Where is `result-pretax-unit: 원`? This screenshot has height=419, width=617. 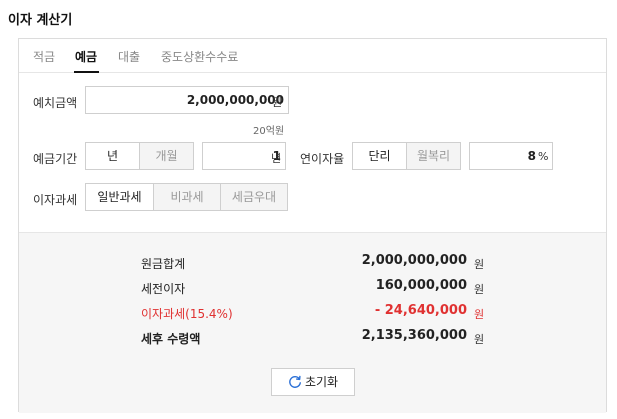
result-pretax-unit: 원 is located at coordinates (479, 289).